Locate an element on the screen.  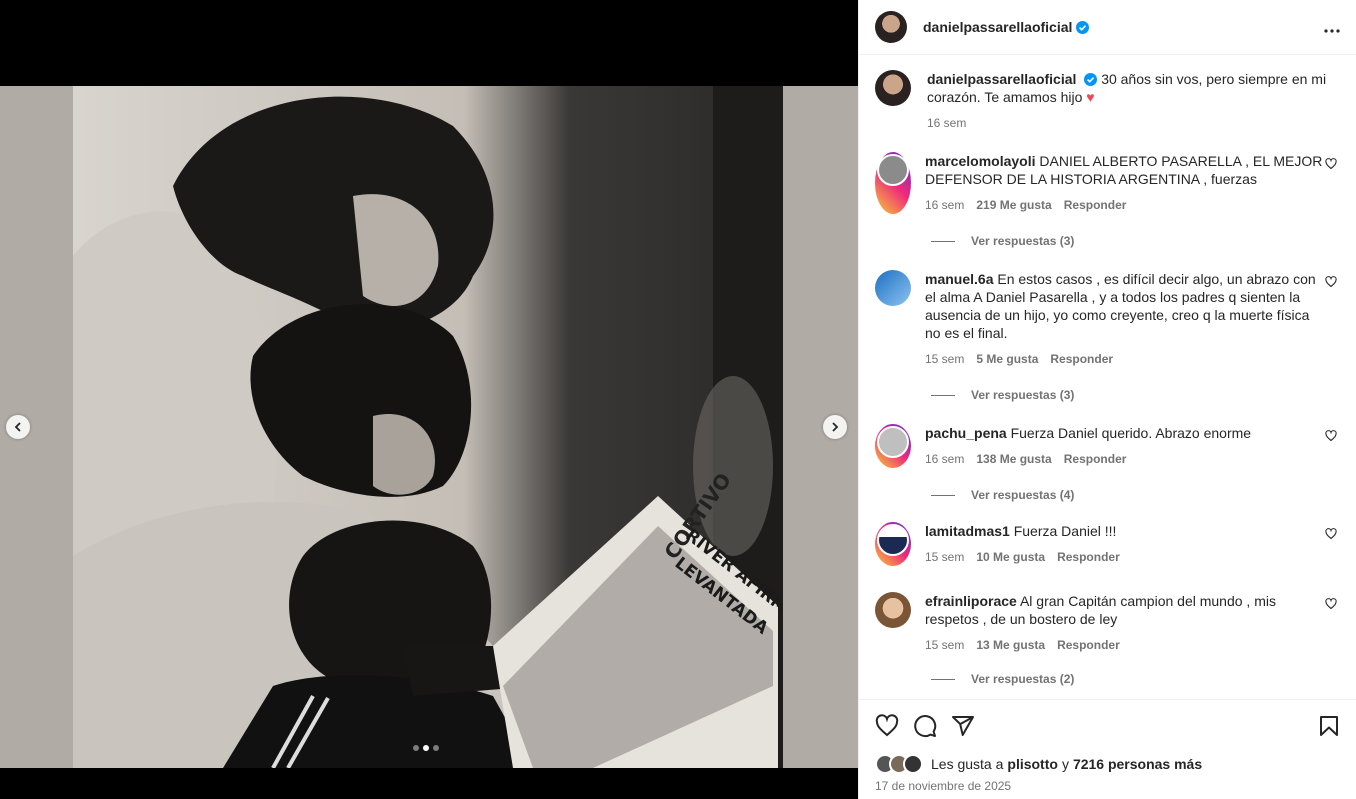
caption-time: 16 sem is located at coordinates (946, 123).